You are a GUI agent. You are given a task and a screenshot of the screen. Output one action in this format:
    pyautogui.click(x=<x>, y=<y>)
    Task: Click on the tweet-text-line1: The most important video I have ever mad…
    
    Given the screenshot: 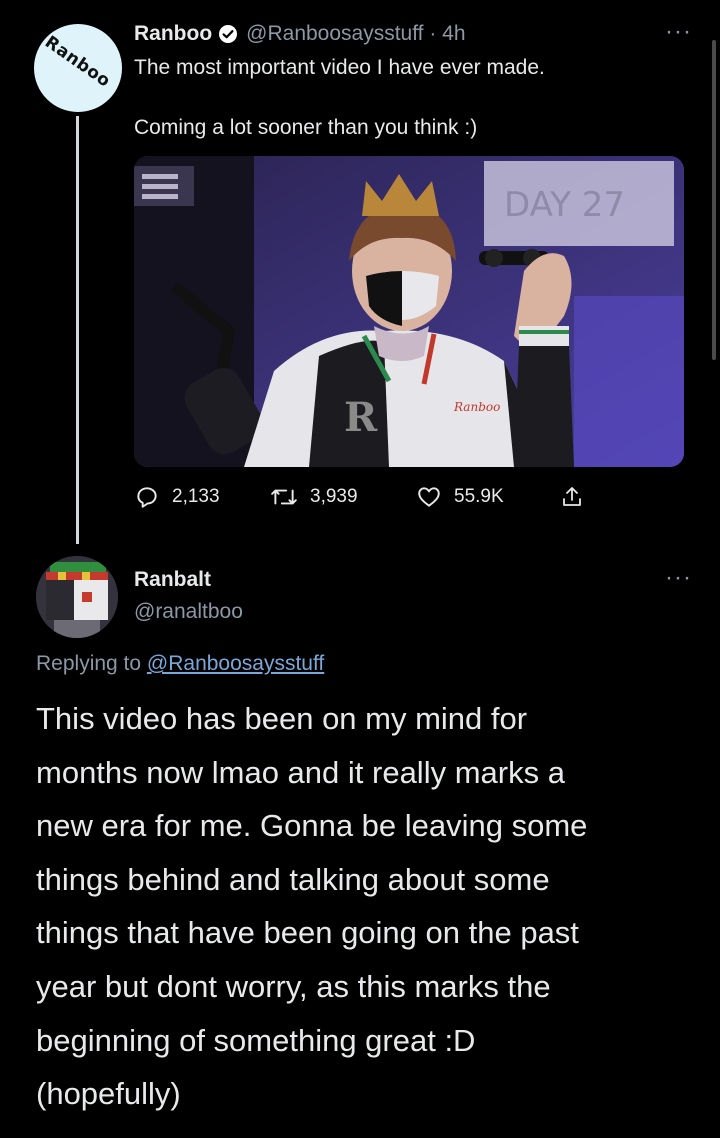 What is the action you would take?
    pyautogui.click(x=339, y=67)
    